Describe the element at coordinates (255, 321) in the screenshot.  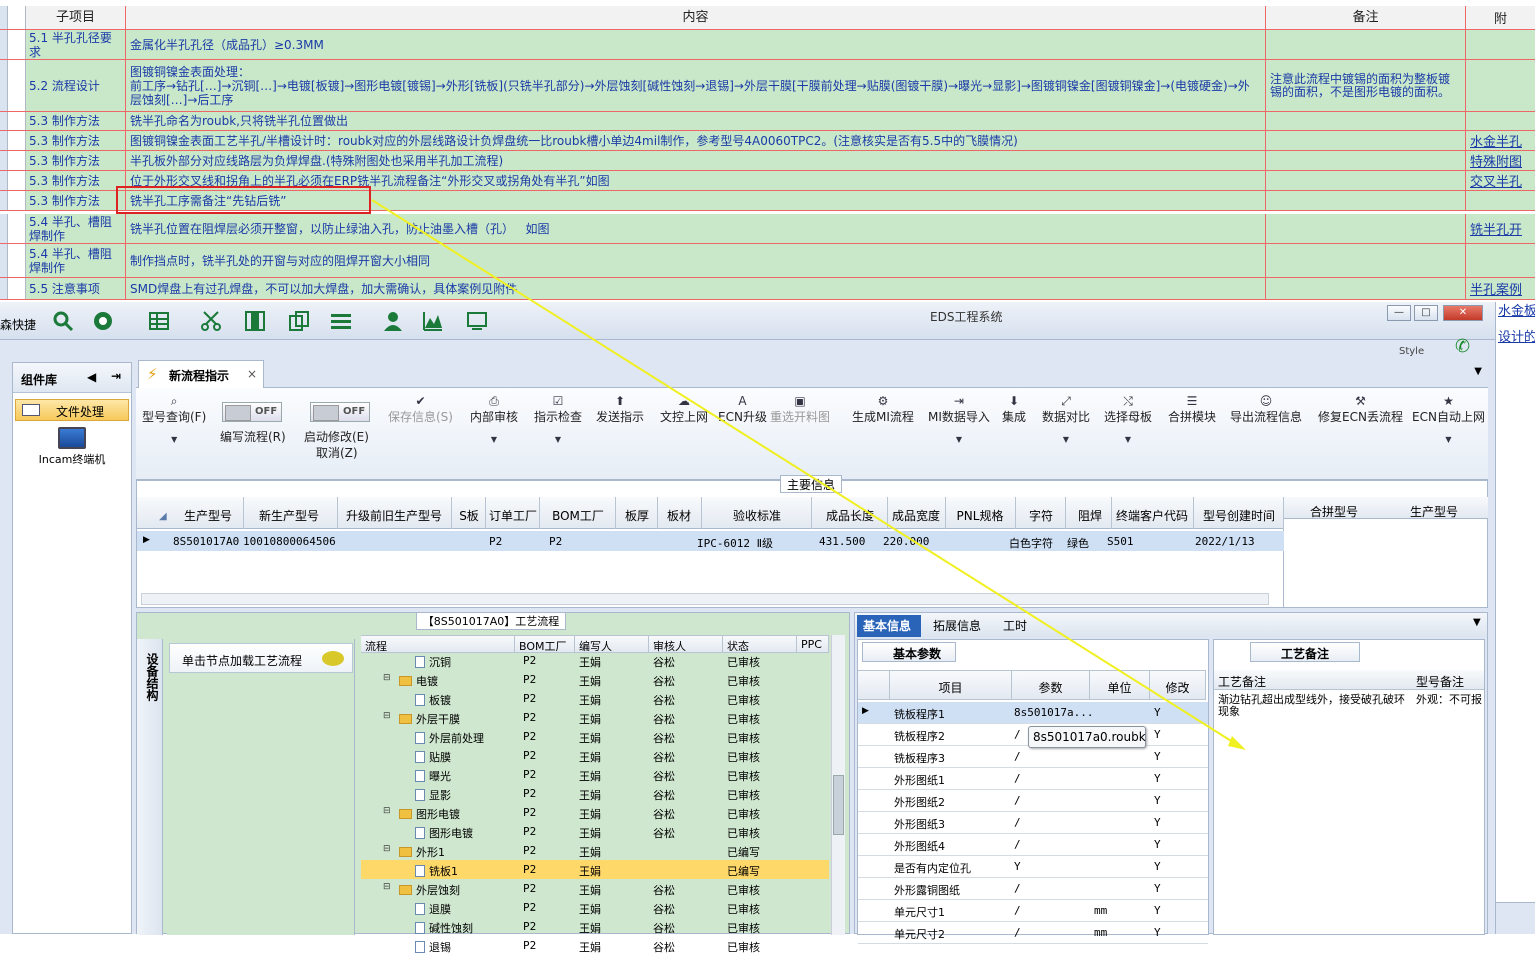
I see `film-icon` at that location.